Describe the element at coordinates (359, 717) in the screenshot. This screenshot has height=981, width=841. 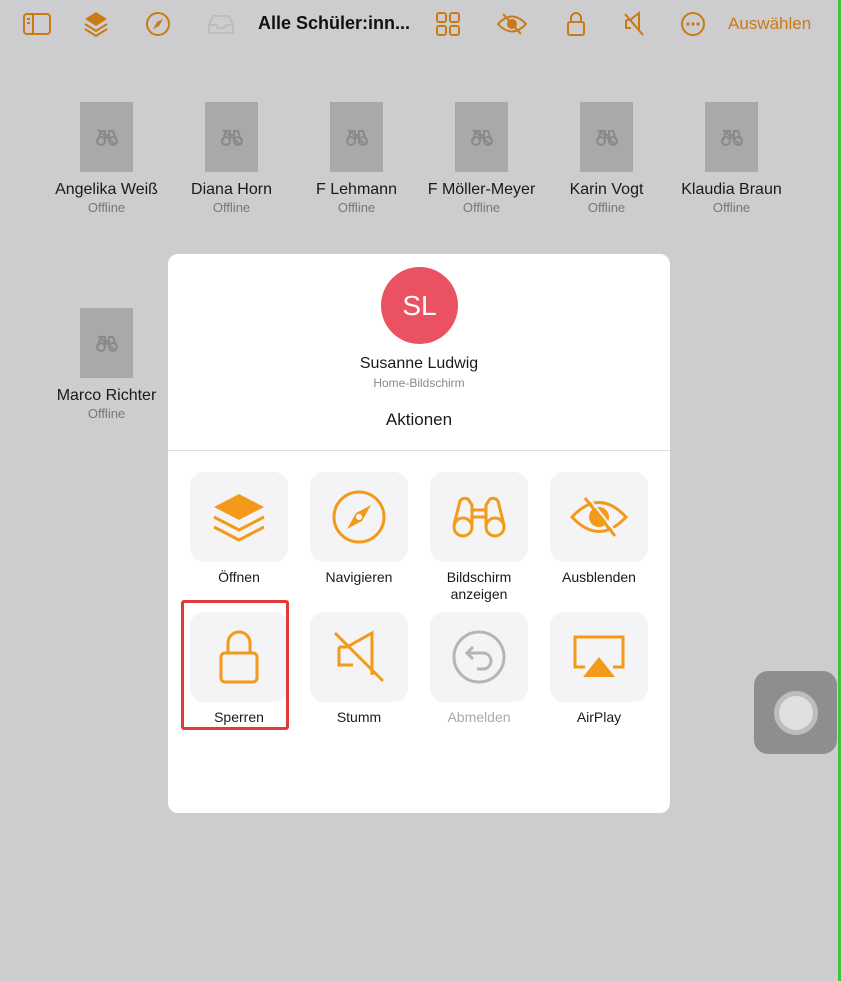
I see `action-label: Stumm` at that location.